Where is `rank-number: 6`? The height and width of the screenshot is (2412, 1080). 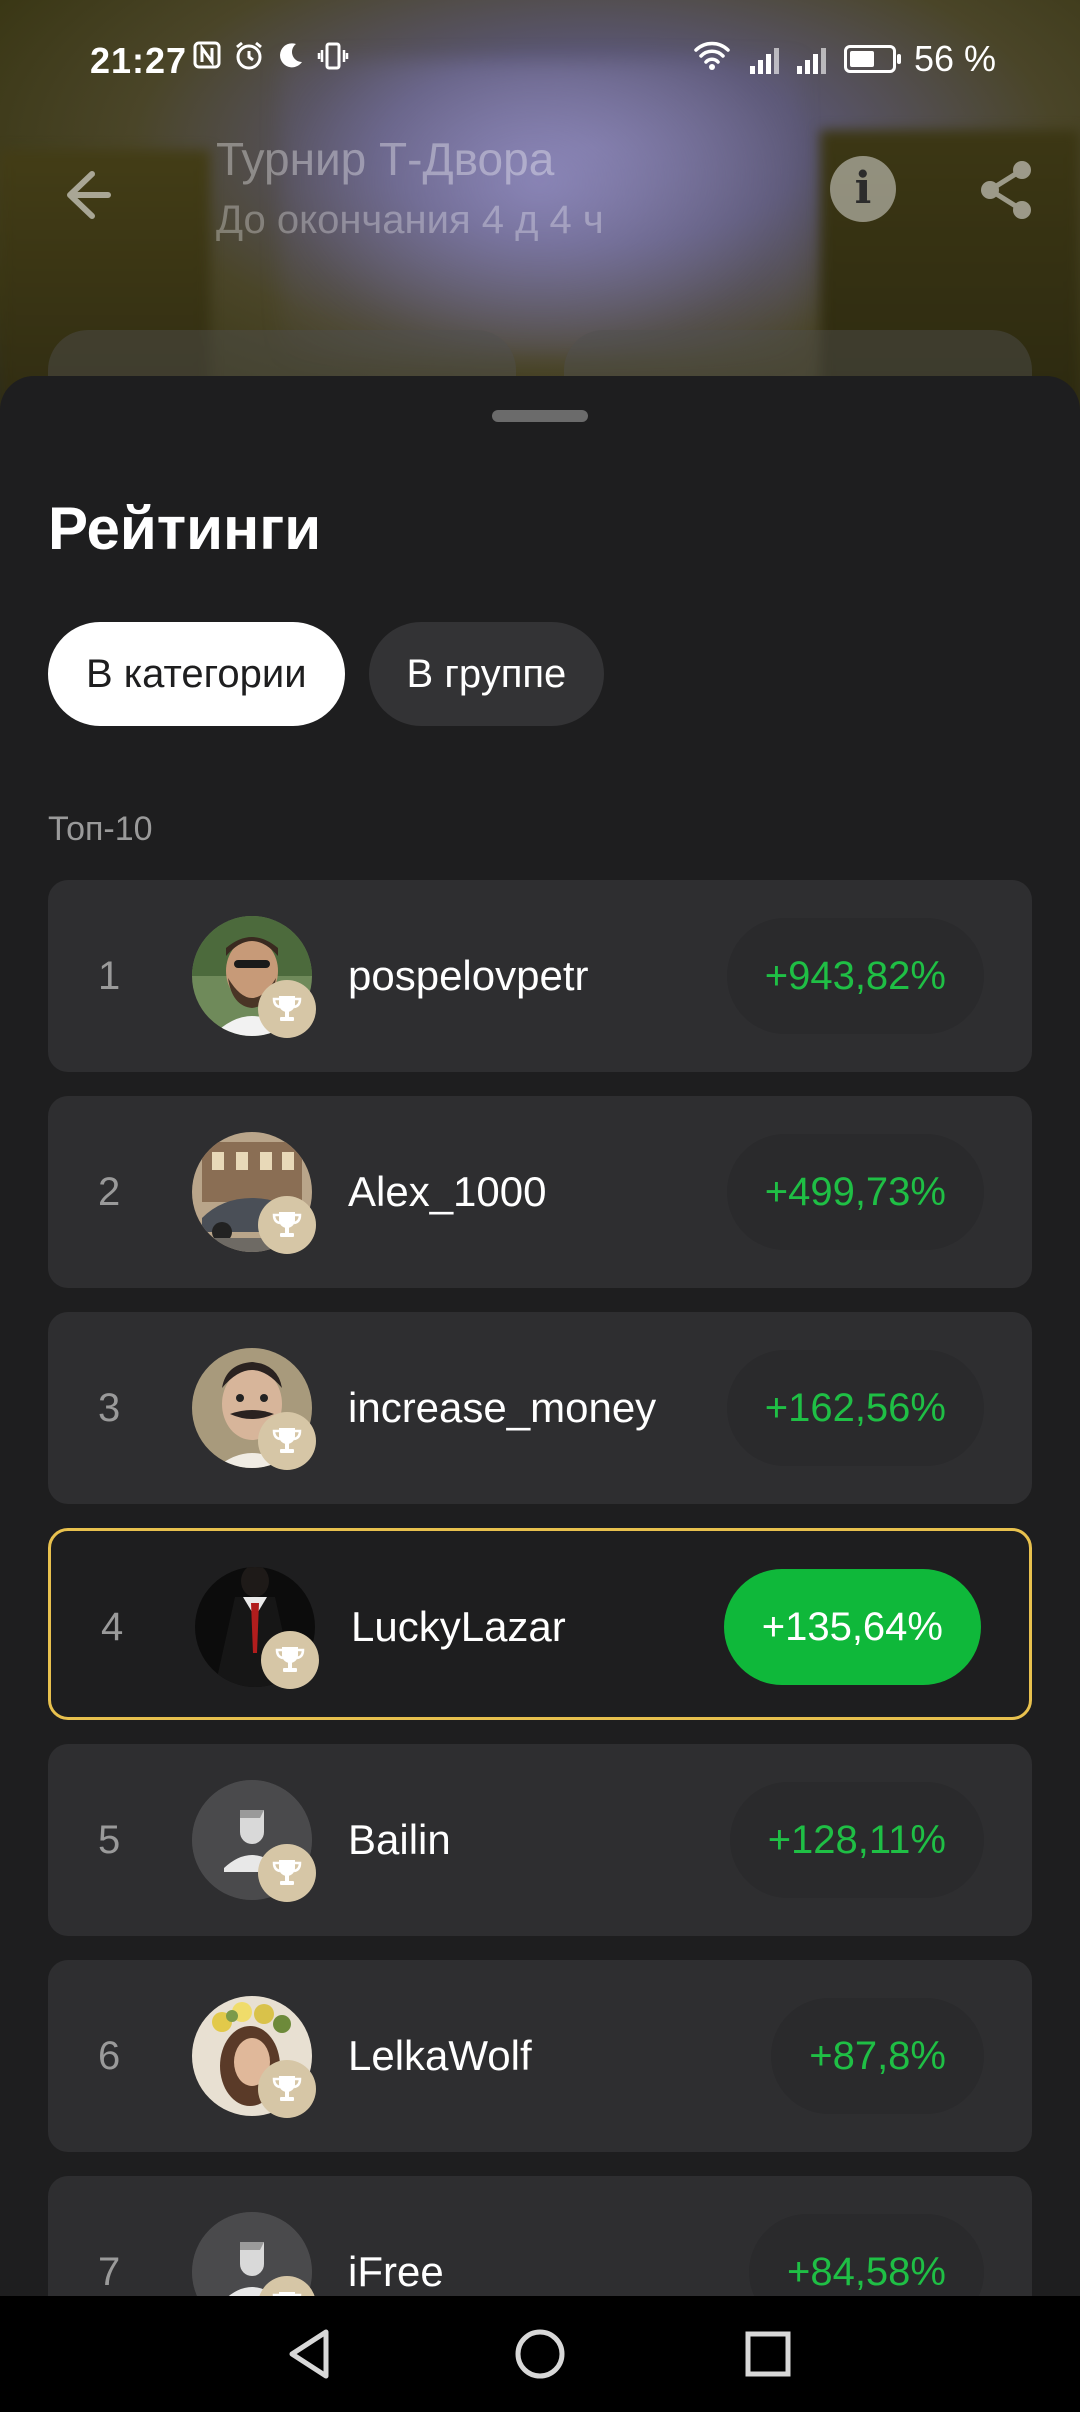 rank-number: 6 is located at coordinates (109, 2056).